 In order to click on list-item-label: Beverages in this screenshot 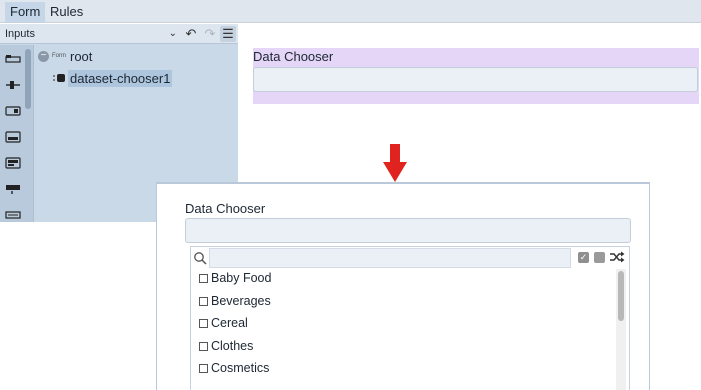, I will do `click(241, 301)`.